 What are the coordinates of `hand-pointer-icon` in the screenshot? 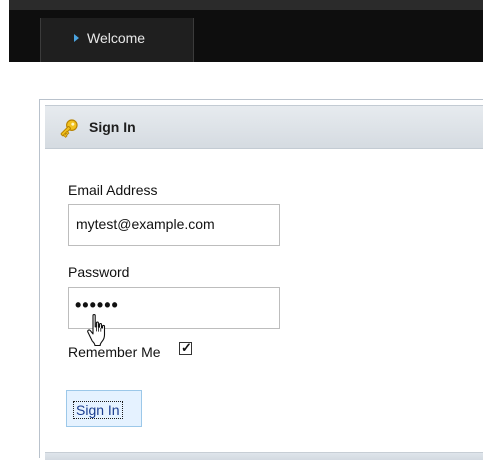 It's located at (96, 330).